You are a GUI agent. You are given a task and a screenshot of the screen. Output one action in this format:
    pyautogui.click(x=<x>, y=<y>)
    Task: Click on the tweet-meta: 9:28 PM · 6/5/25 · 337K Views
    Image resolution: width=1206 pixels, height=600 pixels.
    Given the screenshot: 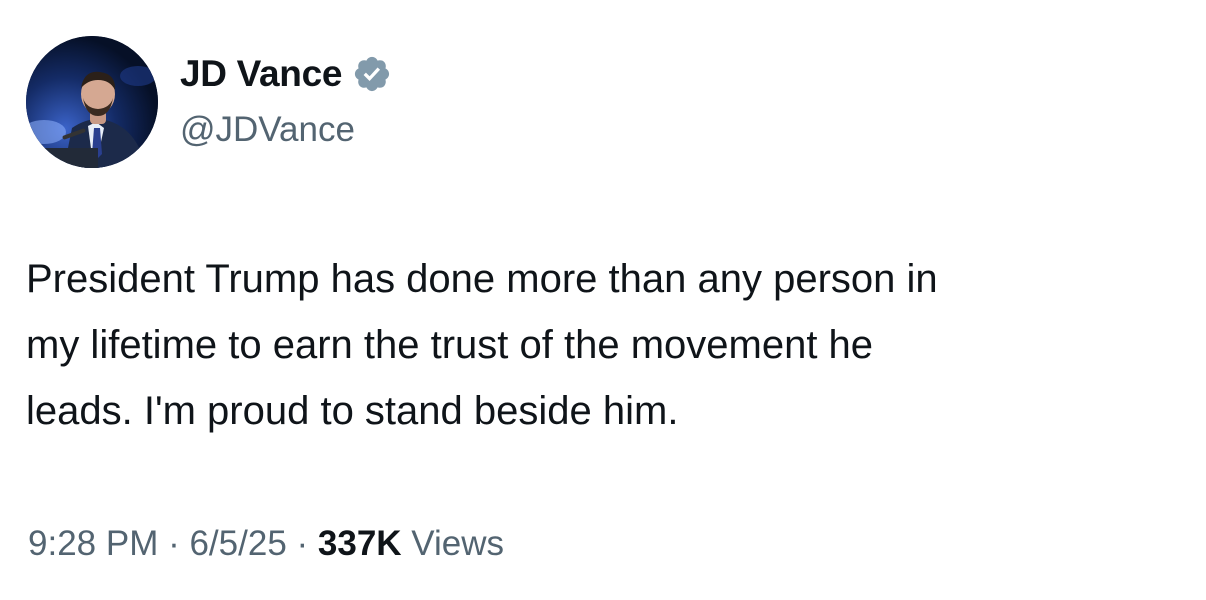 What is the action you would take?
    pyautogui.click(x=266, y=544)
    